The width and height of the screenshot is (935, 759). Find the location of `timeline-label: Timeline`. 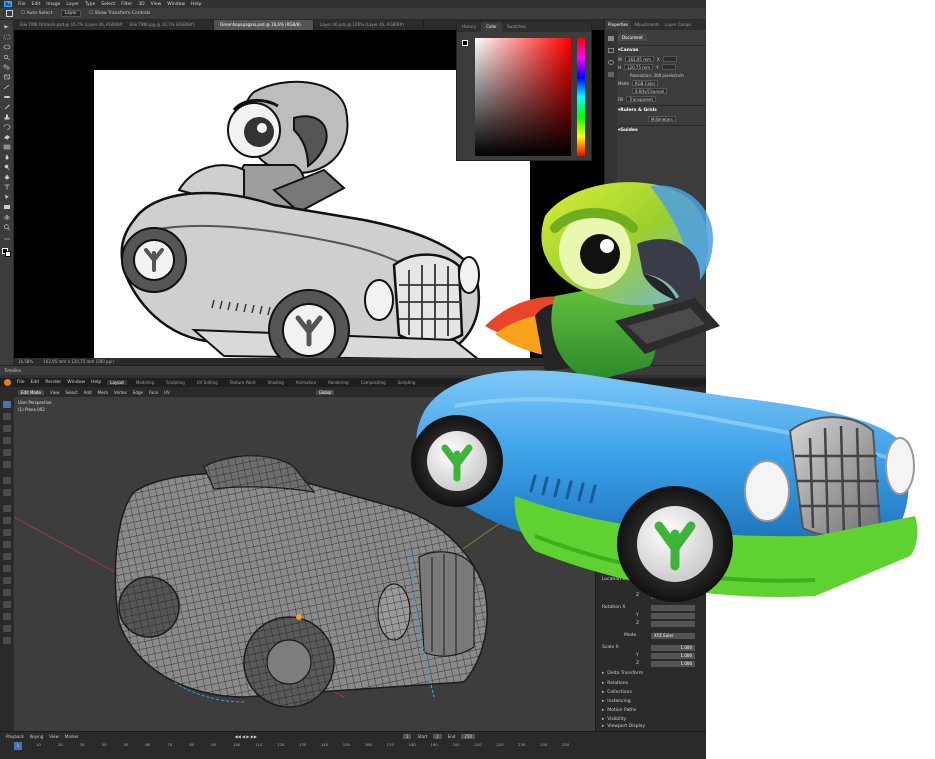

timeline-label: Timeline is located at coordinates (12, 370).